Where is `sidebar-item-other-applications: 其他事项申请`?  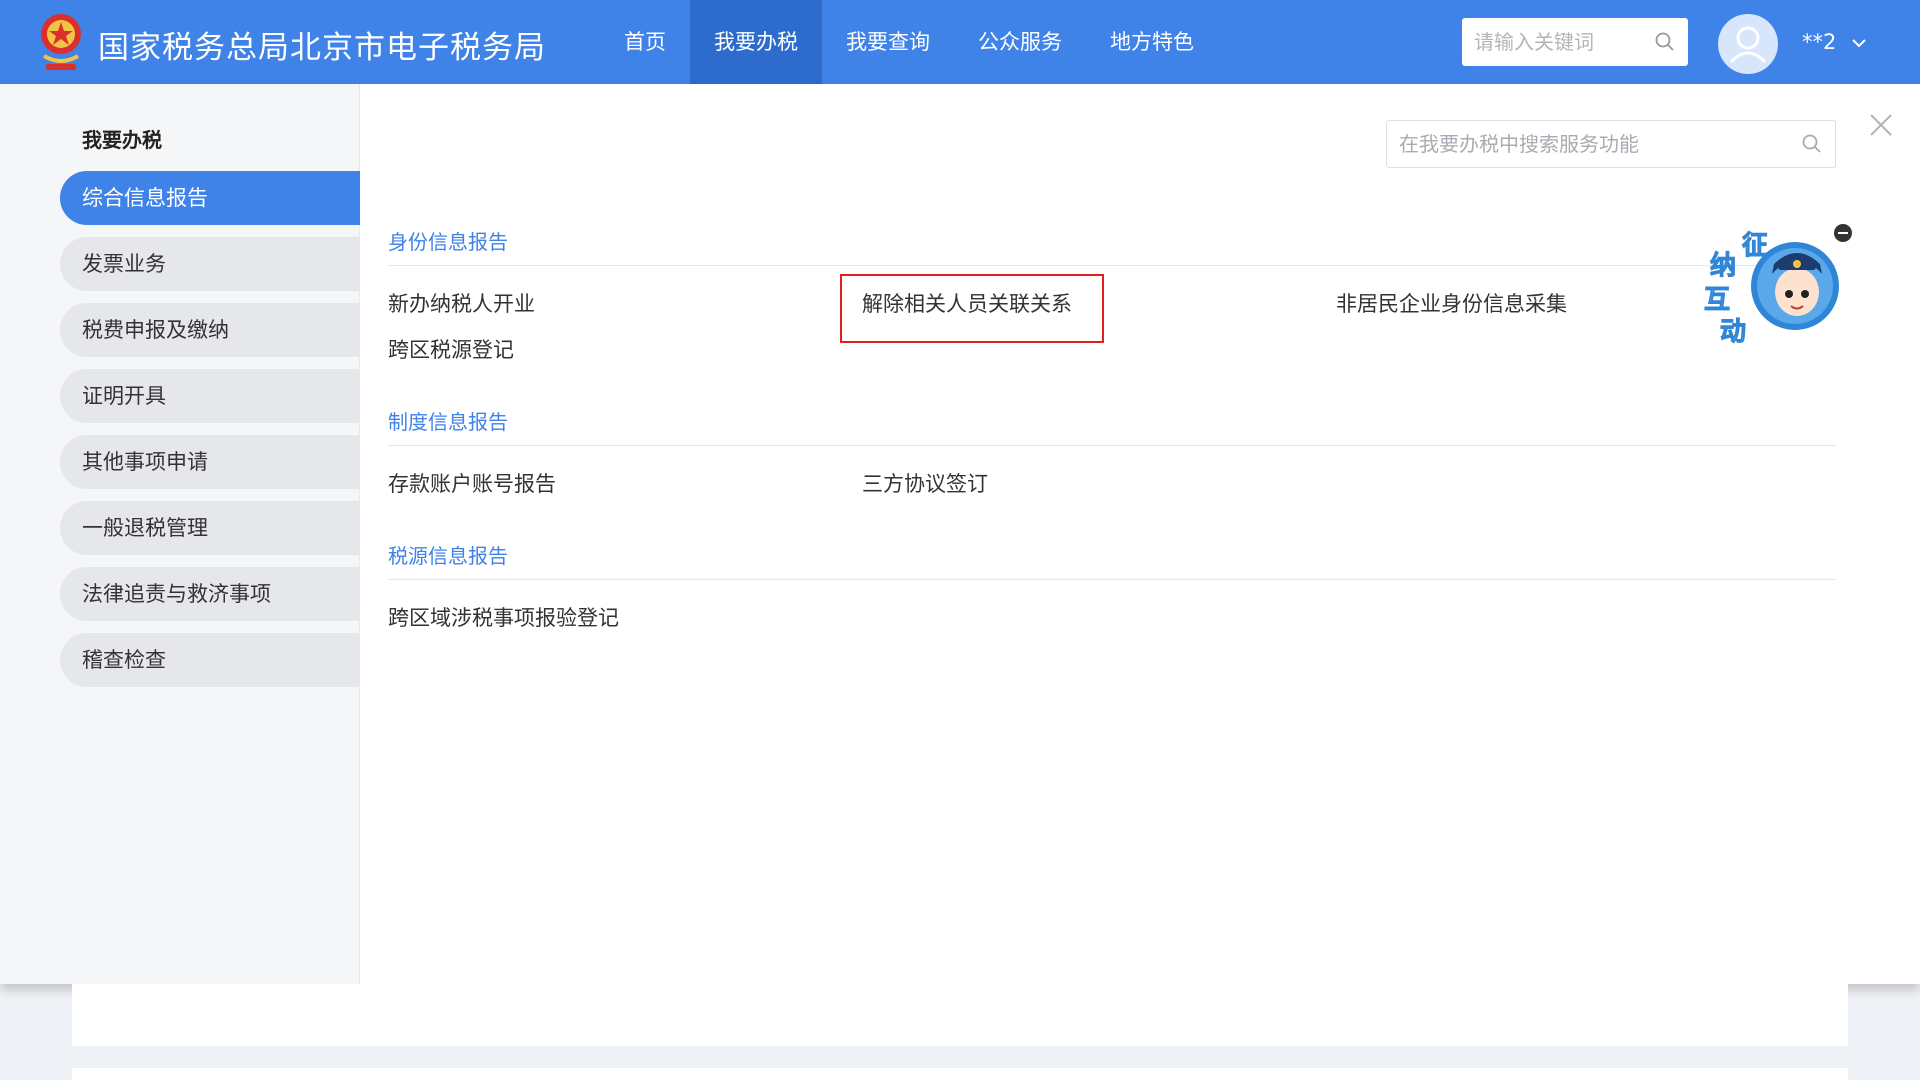
sidebar-item-other-applications: 其他事项申请 is located at coordinates (210, 462).